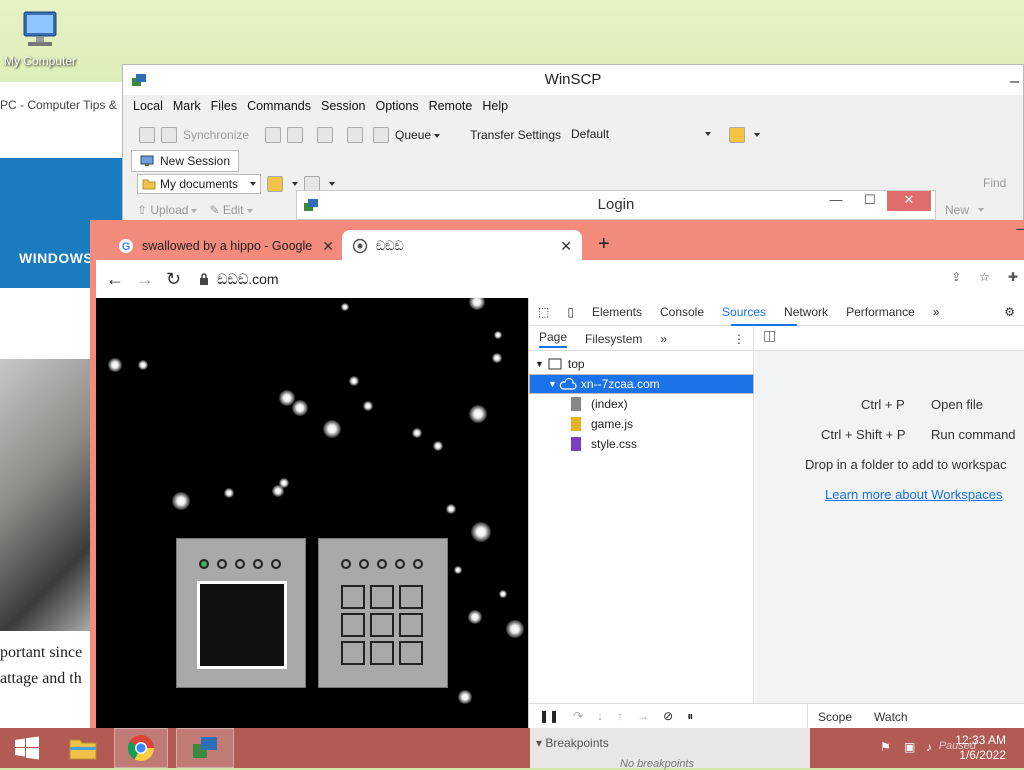 This screenshot has width=1024, height=770. I want to click on toggle-navigator-icon: ◫, so click(769, 335).